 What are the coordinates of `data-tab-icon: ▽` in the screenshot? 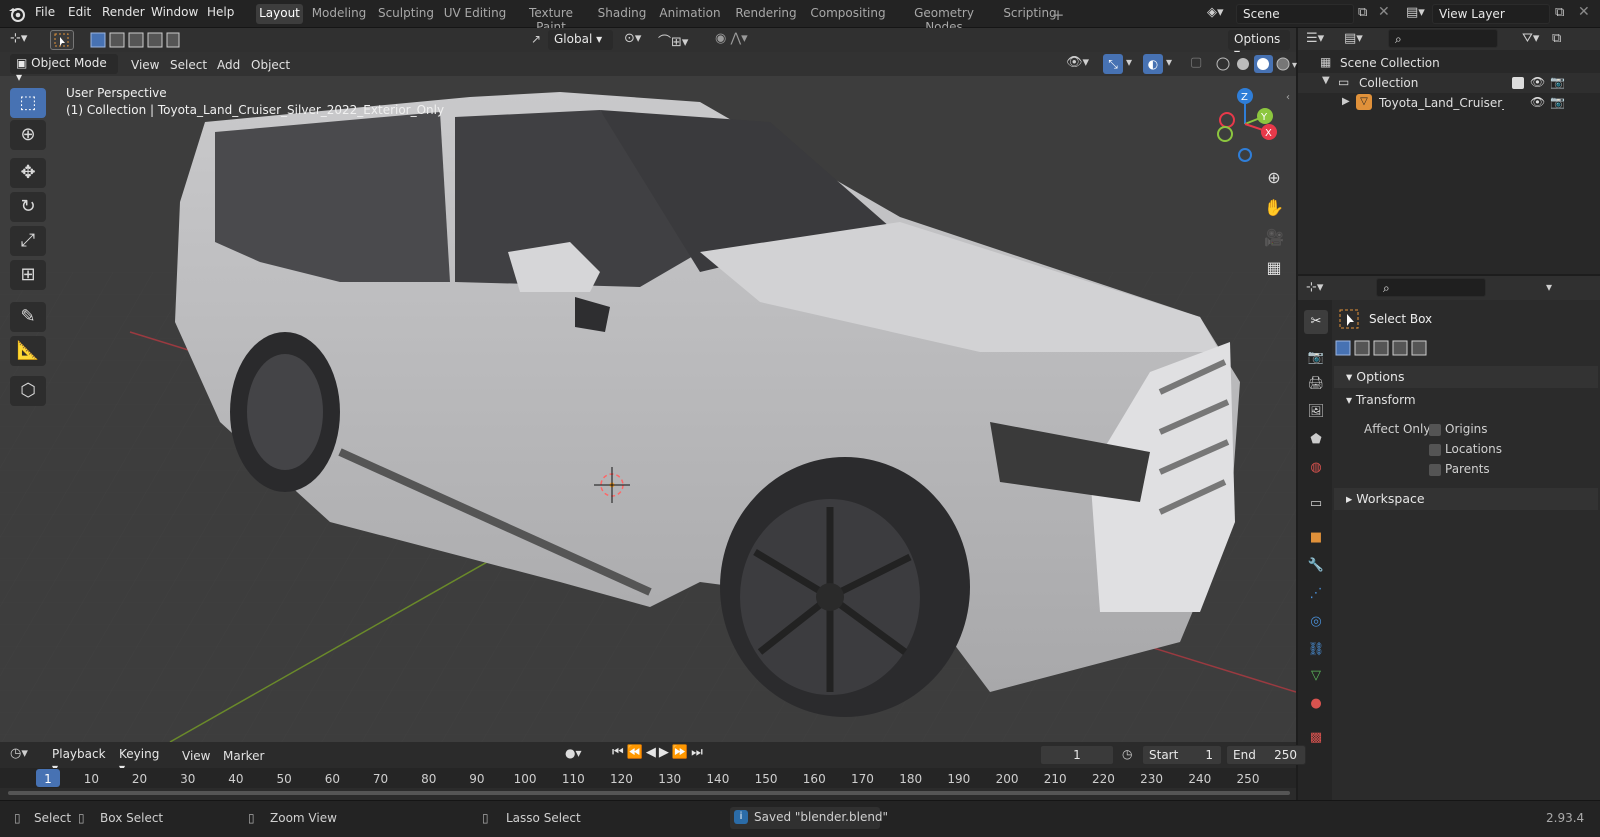 It's located at (1316, 676).